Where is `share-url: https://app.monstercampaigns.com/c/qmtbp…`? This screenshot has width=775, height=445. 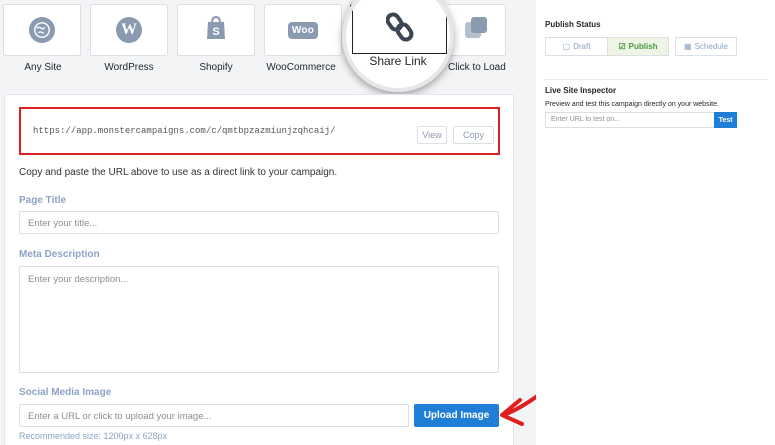
share-url: https://app.monstercampaigns.com/c/qmtbp… is located at coordinates (184, 131).